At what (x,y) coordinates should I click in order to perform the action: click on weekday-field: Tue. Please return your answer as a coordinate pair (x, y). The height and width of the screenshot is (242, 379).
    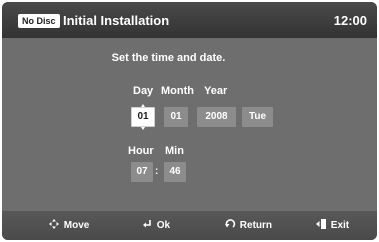
    Looking at the image, I should click on (257, 117).